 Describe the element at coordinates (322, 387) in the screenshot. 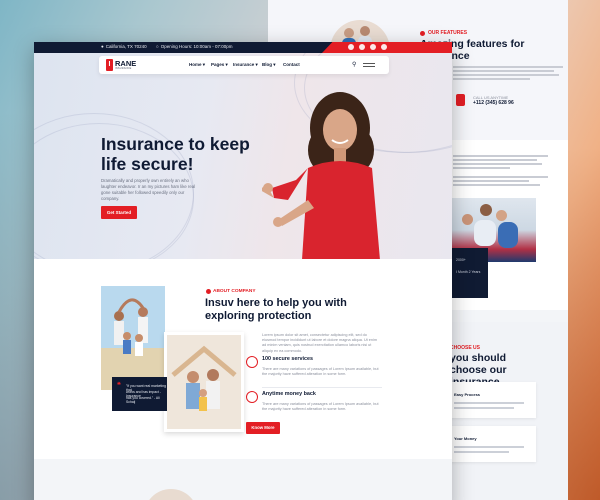

I see `feature-divider` at that location.